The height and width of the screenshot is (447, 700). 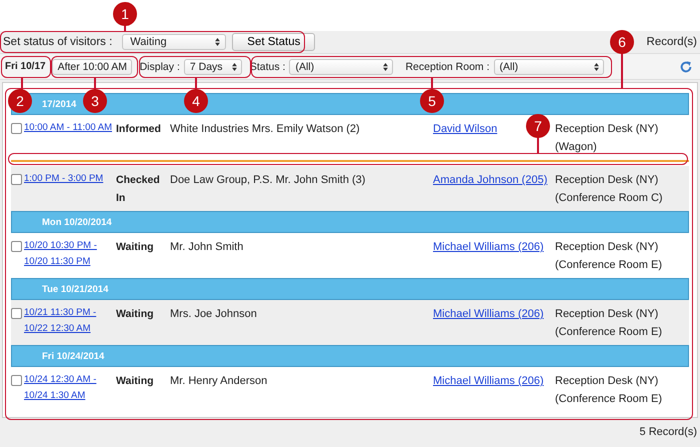 What do you see at coordinates (77, 222) in the screenshot?
I see `date-heading: Mon 10/20/2014` at bounding box center [77, 222].